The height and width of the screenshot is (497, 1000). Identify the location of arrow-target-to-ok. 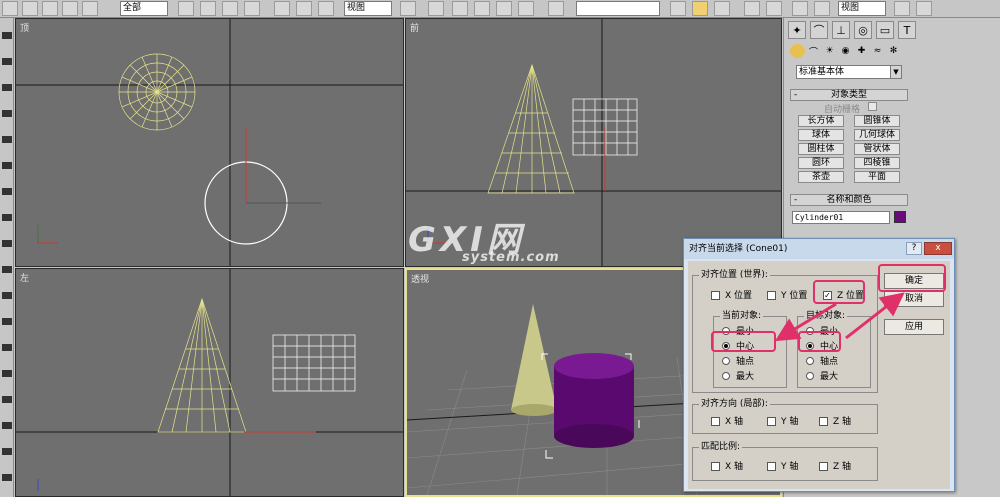
(875, 316).